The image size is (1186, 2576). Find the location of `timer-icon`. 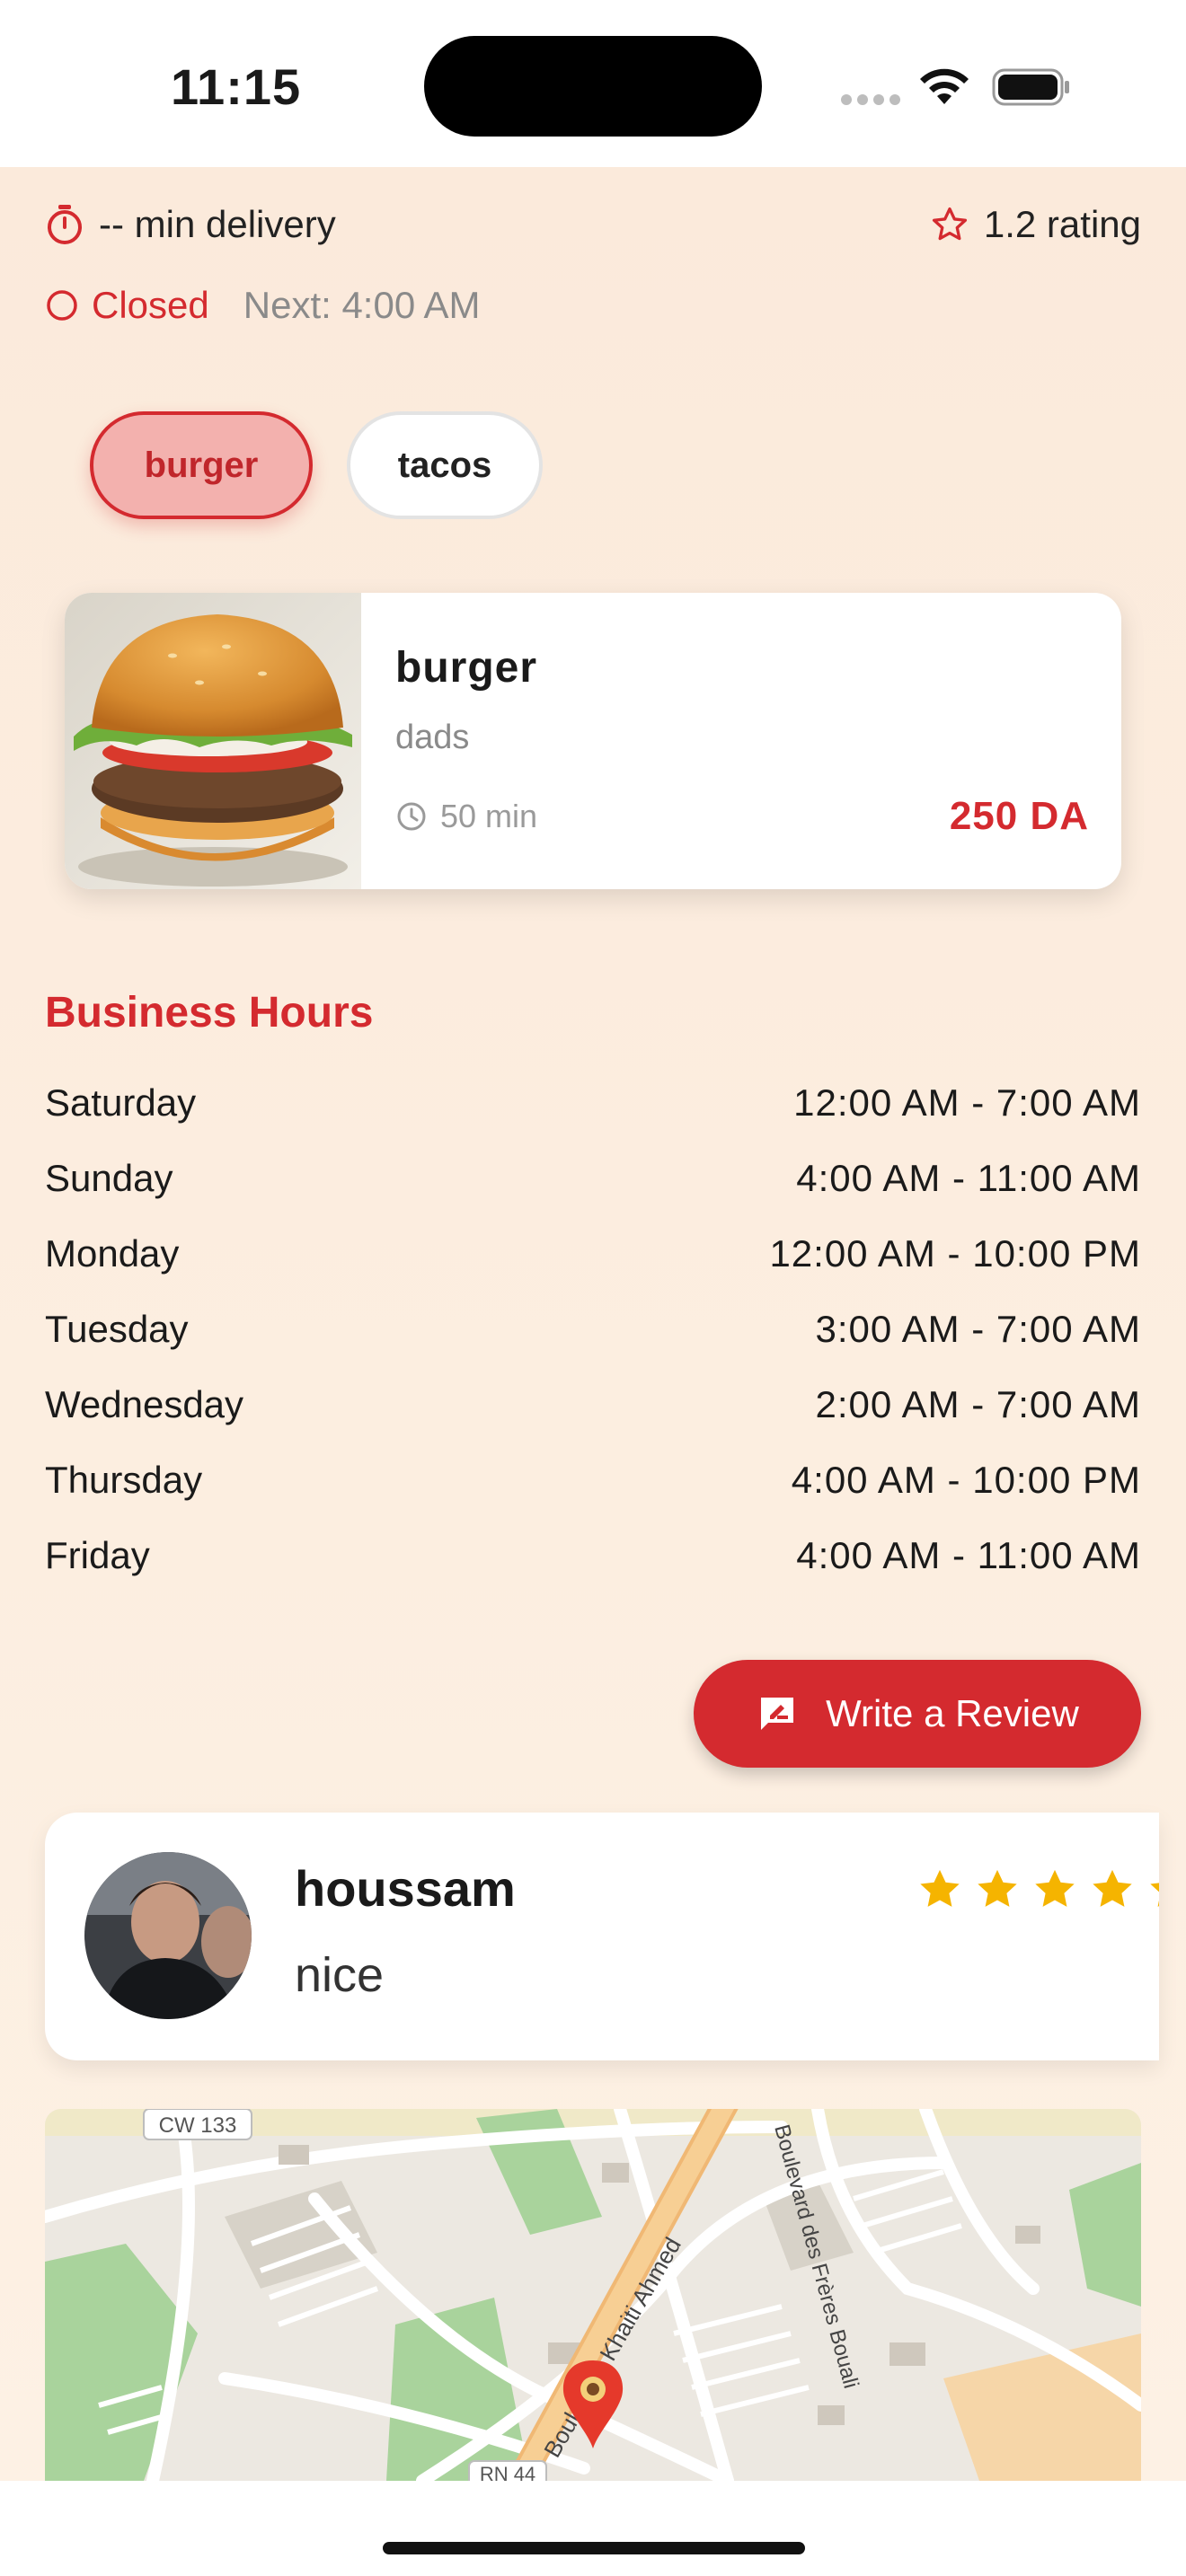

timer-icon is located at coordinates (65, 224).